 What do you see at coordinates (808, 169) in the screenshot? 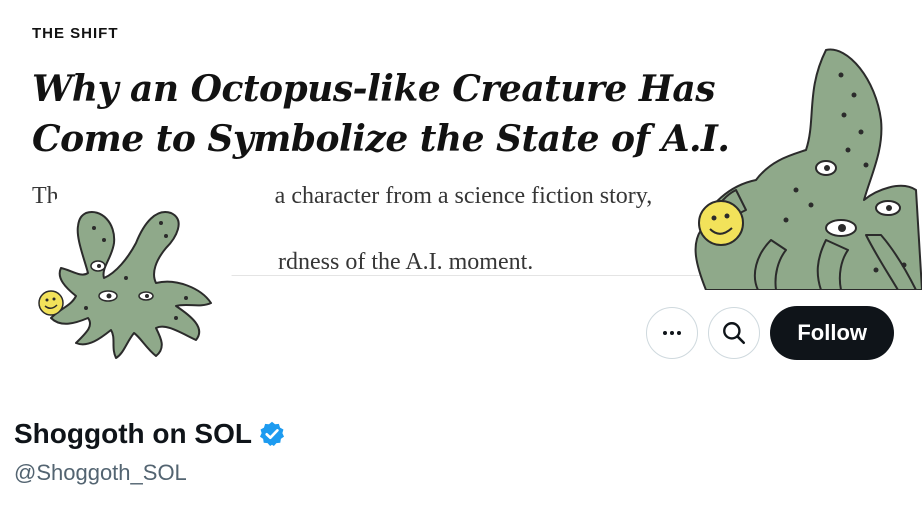
I see `shoggoth-illustration` at bounding box center [808, 169].